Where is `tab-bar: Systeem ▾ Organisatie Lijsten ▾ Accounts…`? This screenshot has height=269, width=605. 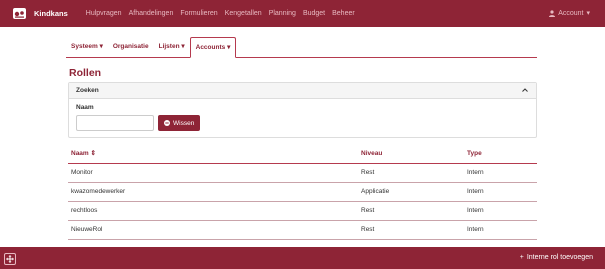
tab-bar: Systeem ▾ Organisatie Lijsten ▾ Accounts… is located at coordinates (301, 47).